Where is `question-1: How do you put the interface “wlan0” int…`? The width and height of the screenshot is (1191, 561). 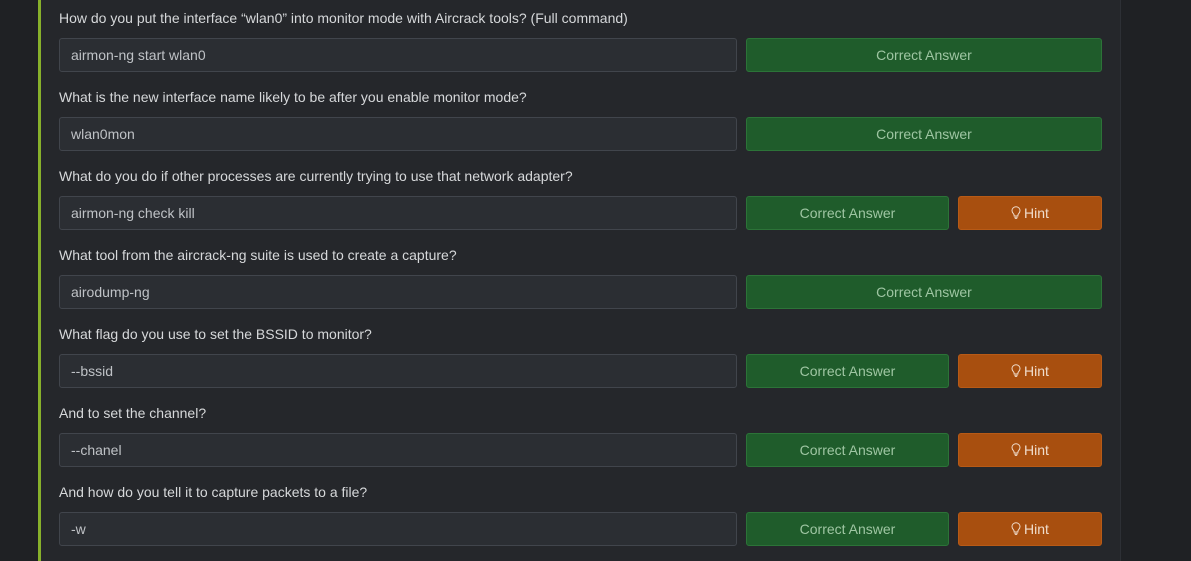 question-1: How do you put the interface “wlan0” int… is located at coordinates (580, 39).